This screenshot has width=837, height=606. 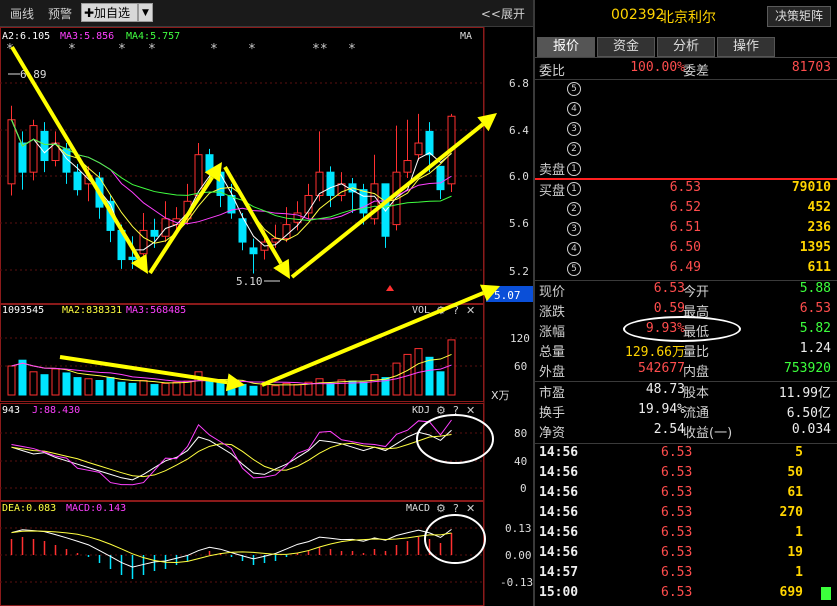 I want to click on alert-button: 预警, so click(x=60, y=13).